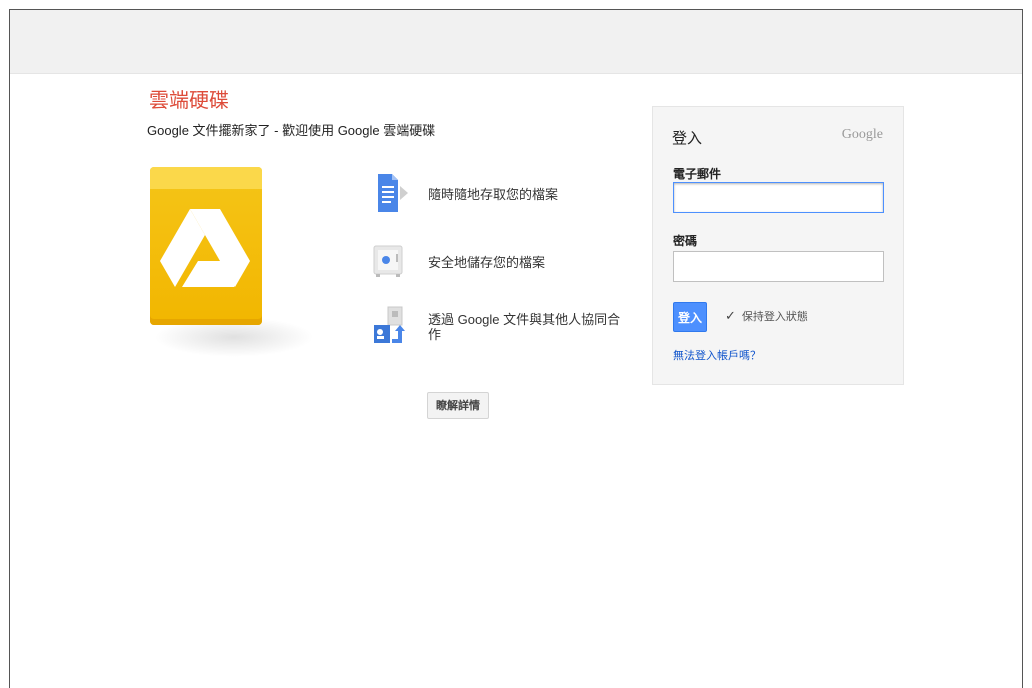 This screenshot has width=1032, height=688. I want to click on collaborate-icon, so click(390, 327).